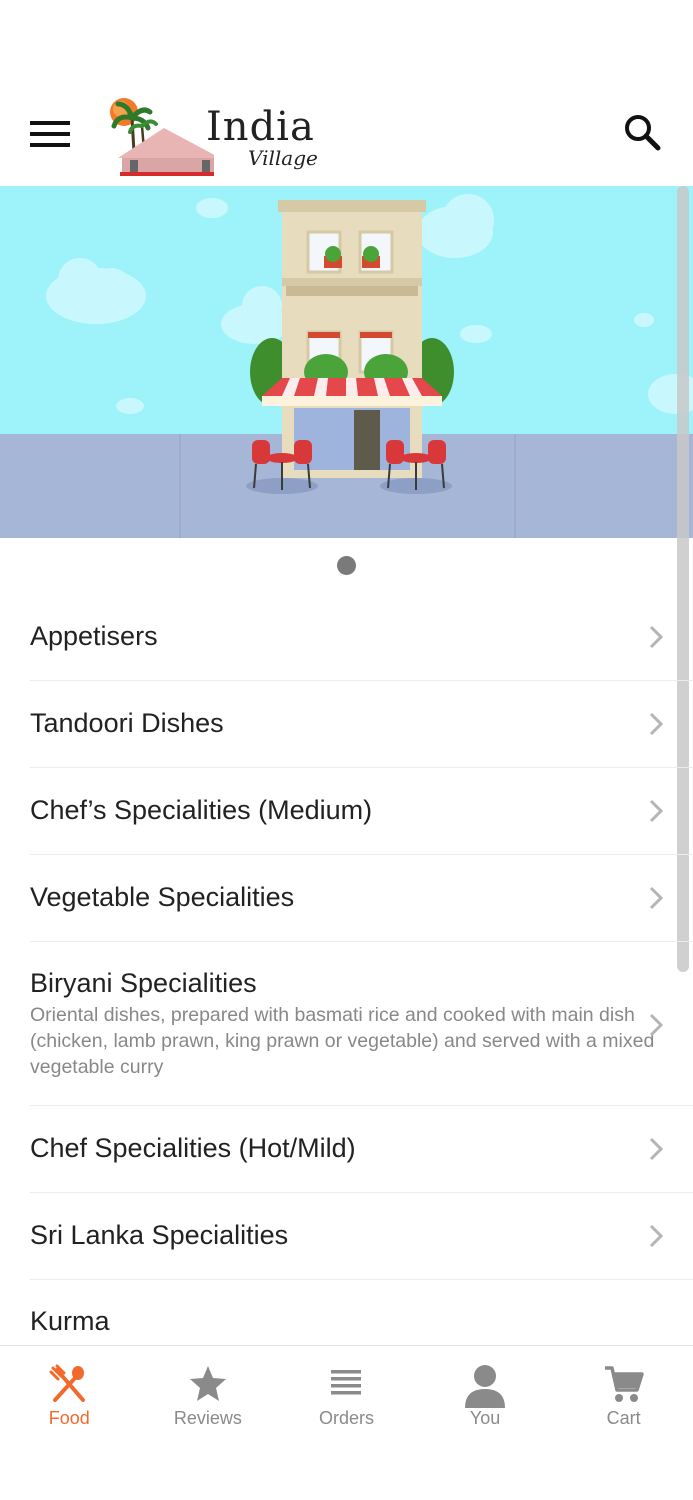 The height and width of the screenshot is (1500, 693). What do you see at coordinates (346, 1418) in the screenshot?
I see `tab-label: Orders` at bounding box center [346, 1418].